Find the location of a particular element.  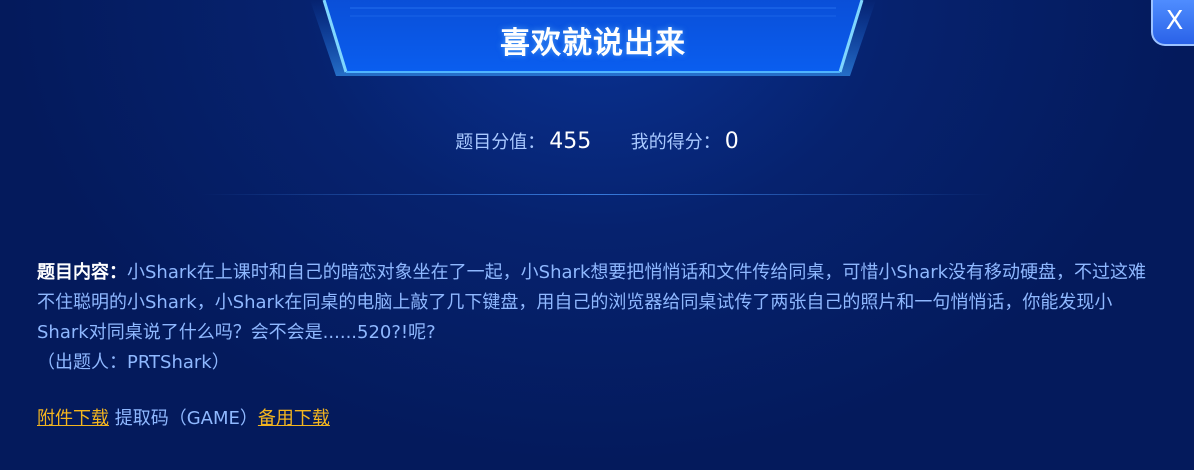

title-banner: 喜欢就说出来 is located at coordinates (593, 38).